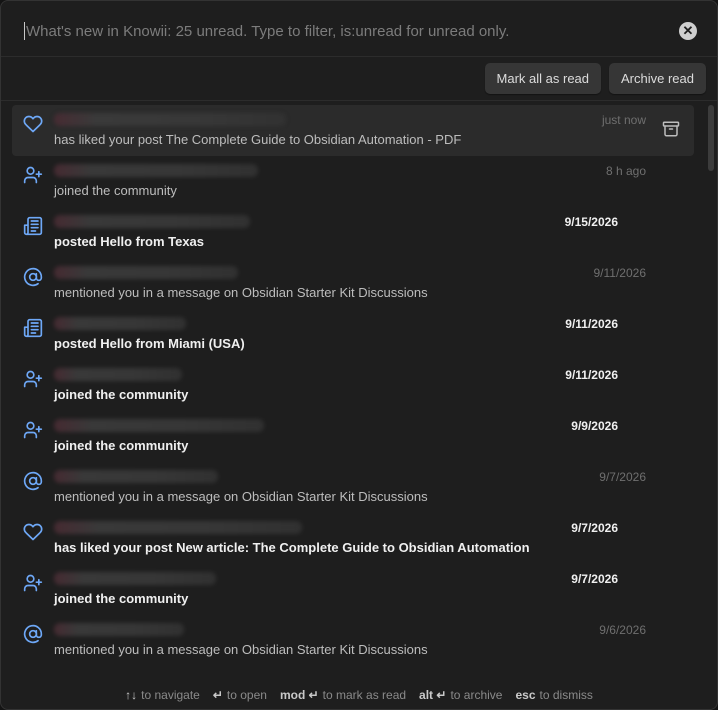 The height and width of the screenshot is (710, 718). Describe the element at coordinates (476, 695) in the screenshot. I see `hint-text: to archive` at that location.